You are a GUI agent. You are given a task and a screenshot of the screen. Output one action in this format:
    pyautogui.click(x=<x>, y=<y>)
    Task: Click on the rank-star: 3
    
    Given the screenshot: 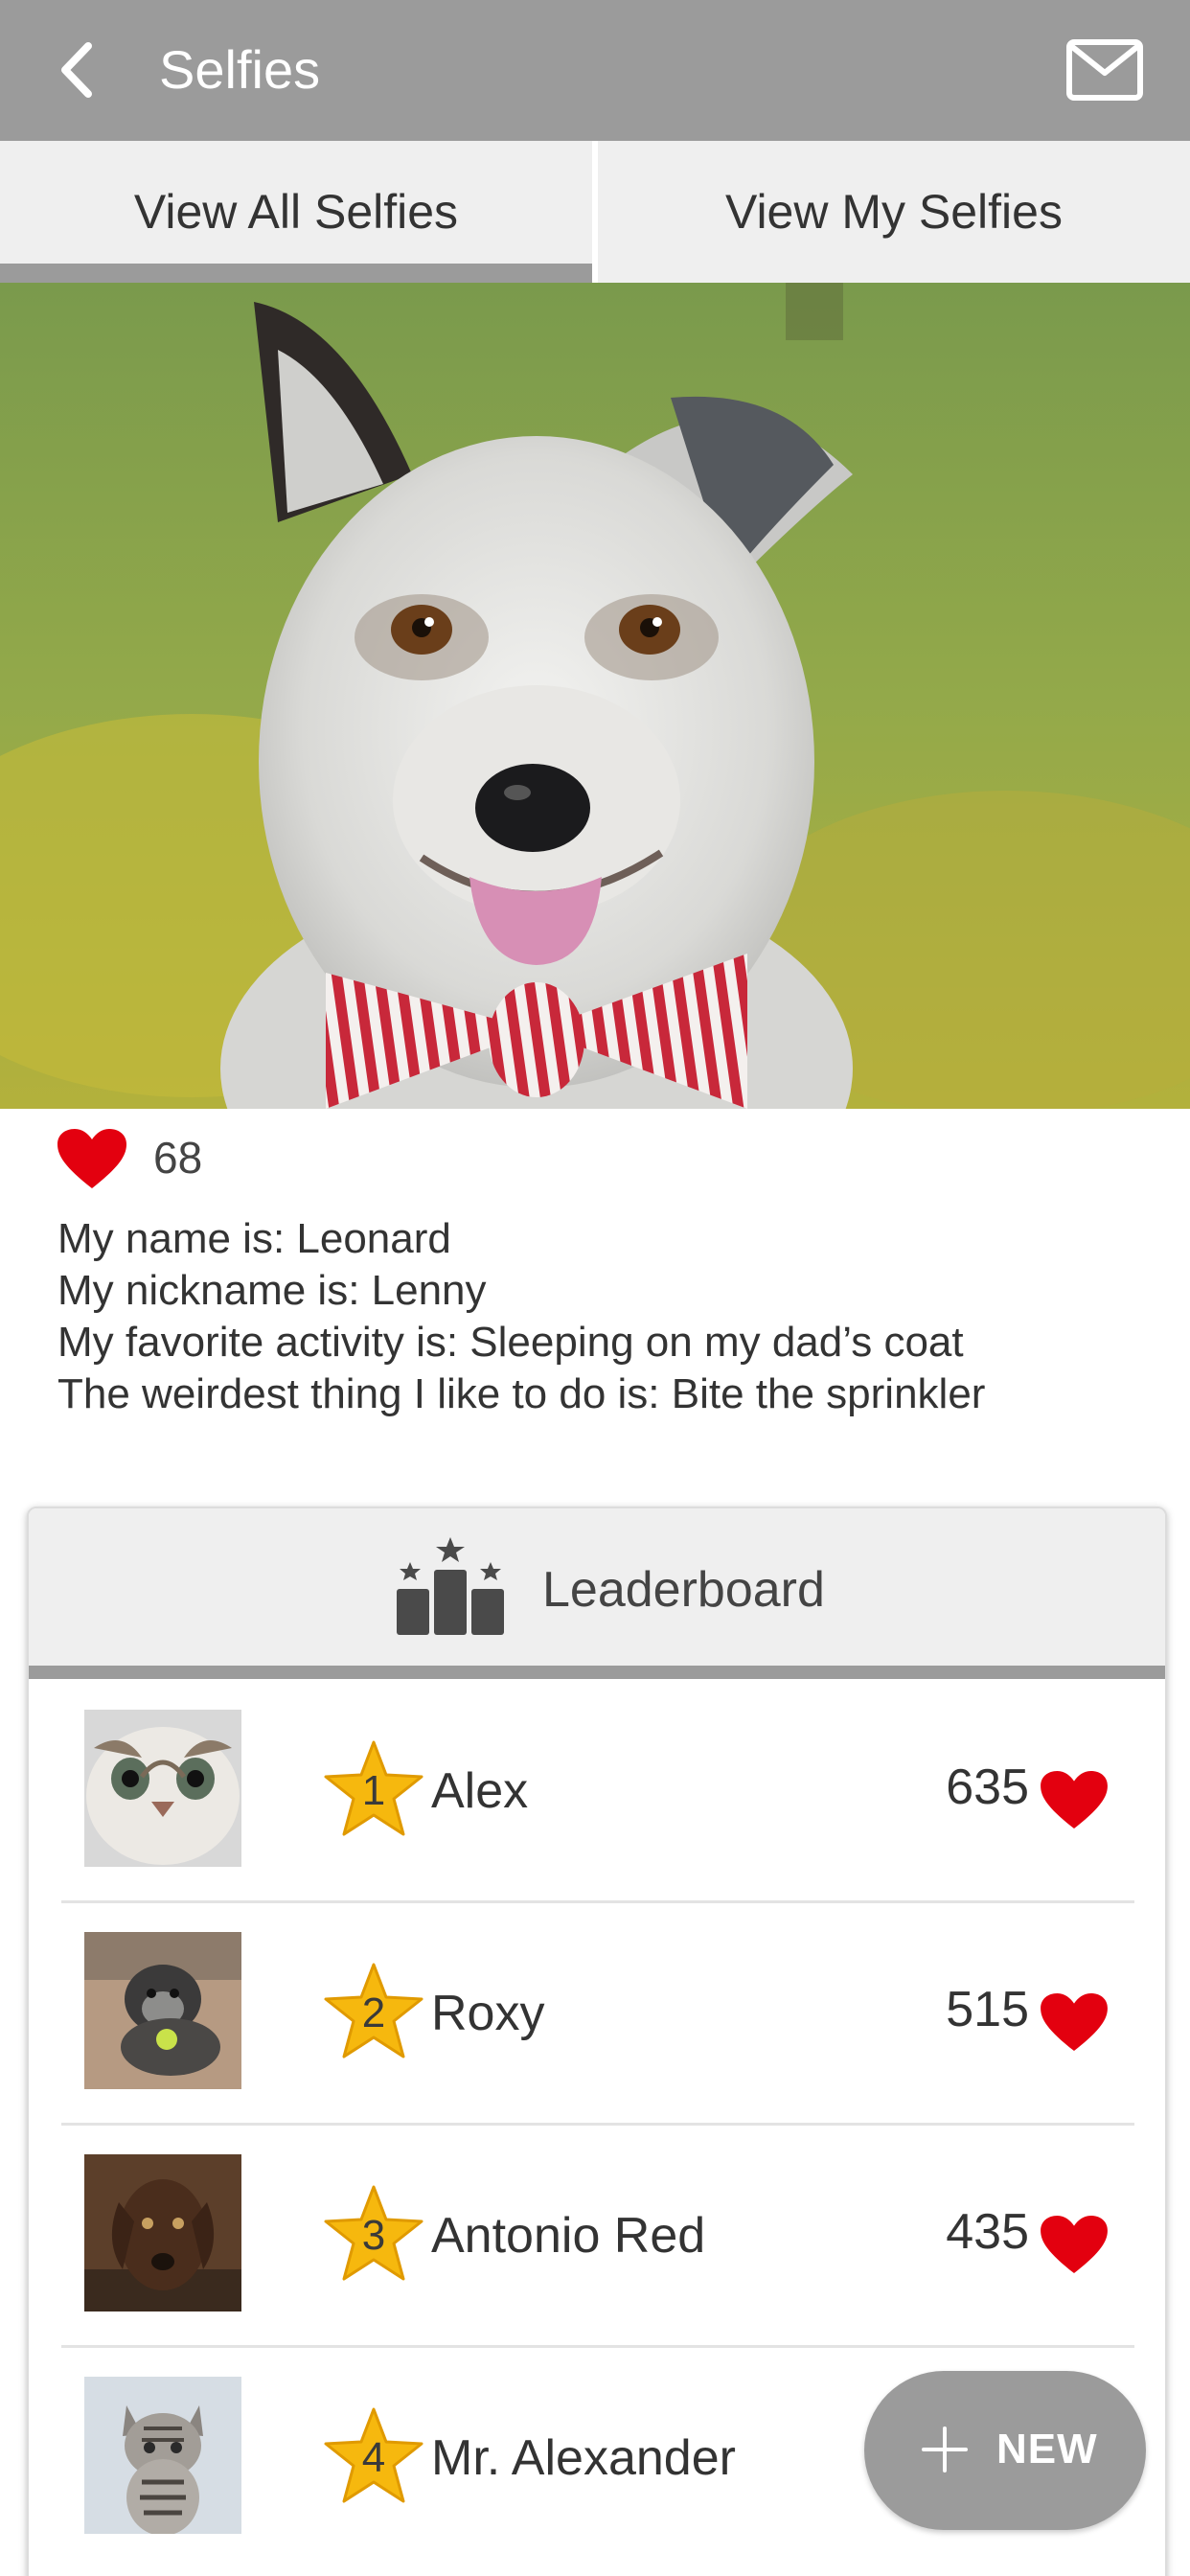 What is the action you would take?
    pyautogui.click(x=374, y=2233)
    